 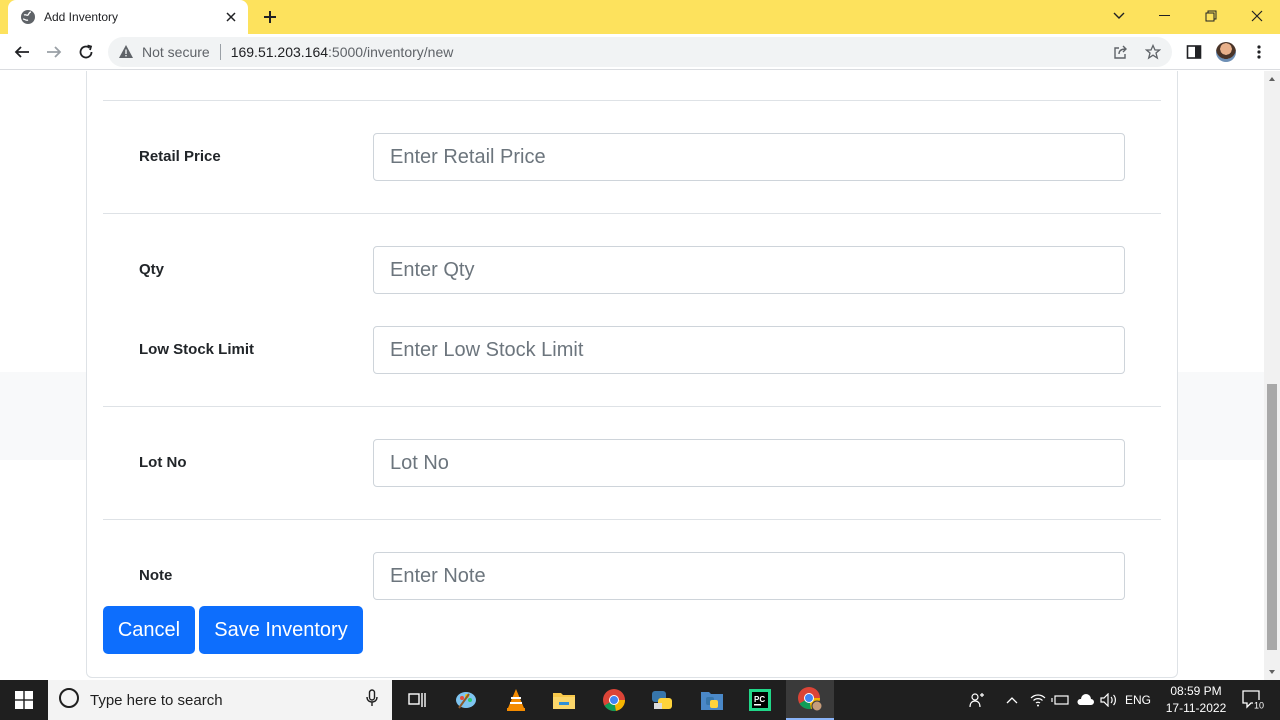 I want to click on people-icon, so click(x=977, y=700).